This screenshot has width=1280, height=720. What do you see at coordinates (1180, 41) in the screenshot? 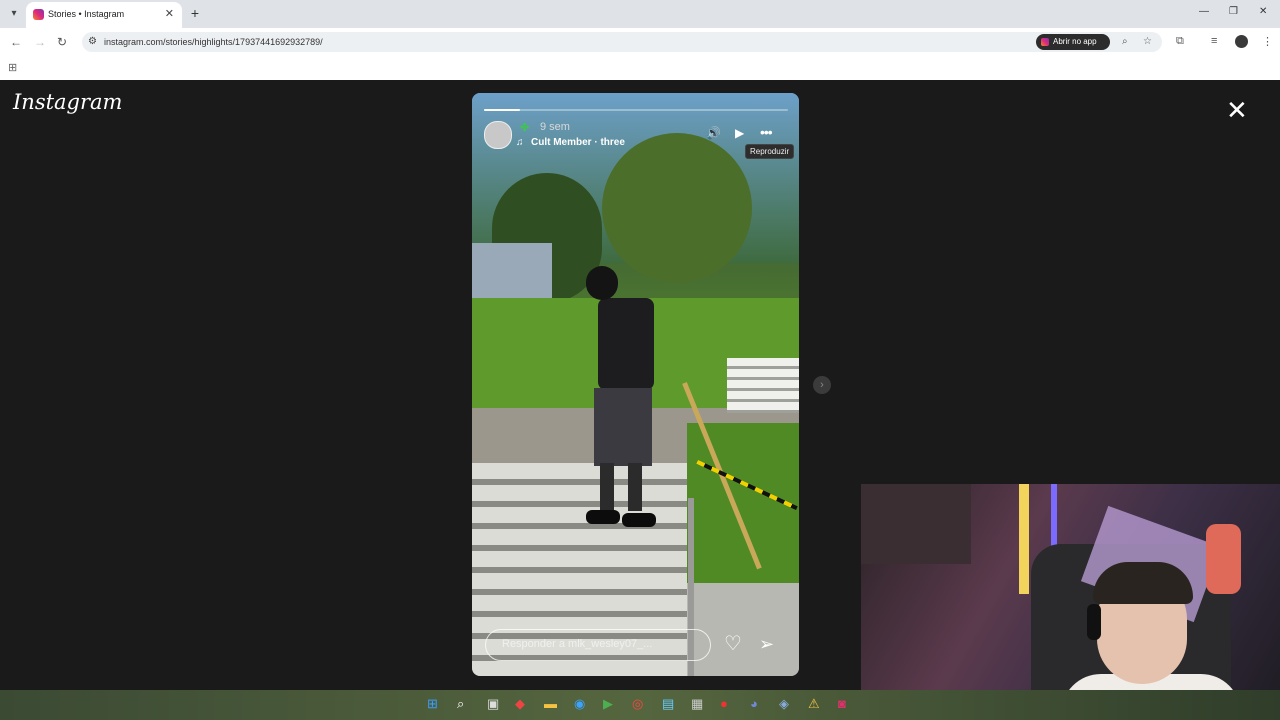
I see `extensions-icon: ⧉` at bounding box center [1180, 41].